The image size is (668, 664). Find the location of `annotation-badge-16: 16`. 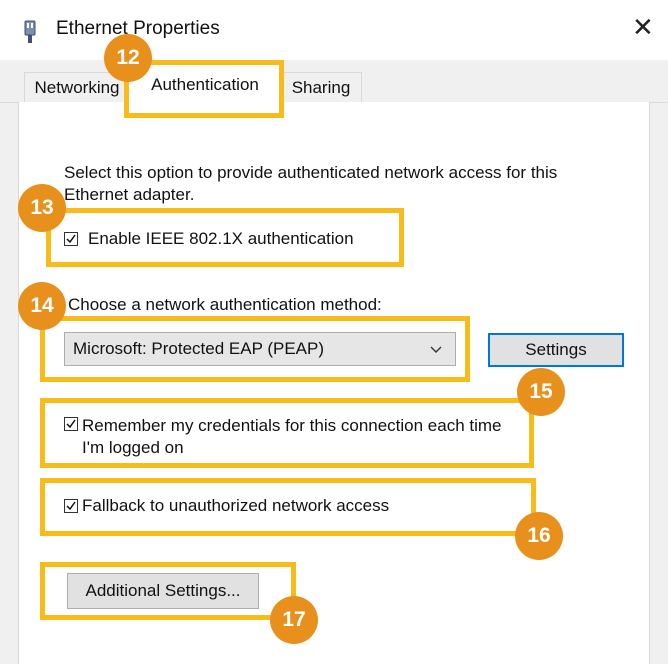

annotation-badge-16: 16 is located at coordinates (539, 536).